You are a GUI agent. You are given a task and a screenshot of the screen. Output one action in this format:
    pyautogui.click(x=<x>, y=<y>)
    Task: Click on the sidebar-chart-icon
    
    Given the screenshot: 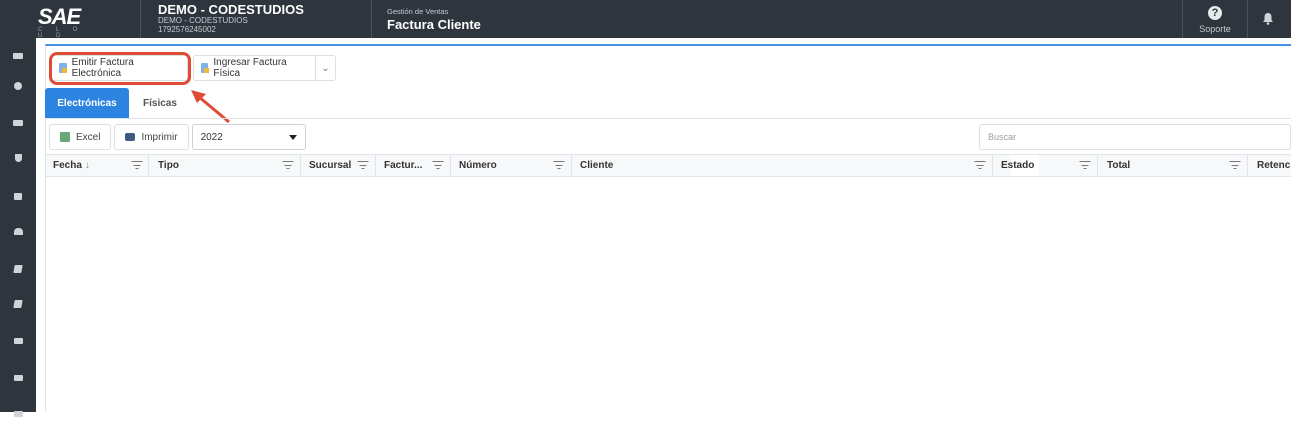 What is the action you would take?
    pyautogui.click(x=18, y=86)
    